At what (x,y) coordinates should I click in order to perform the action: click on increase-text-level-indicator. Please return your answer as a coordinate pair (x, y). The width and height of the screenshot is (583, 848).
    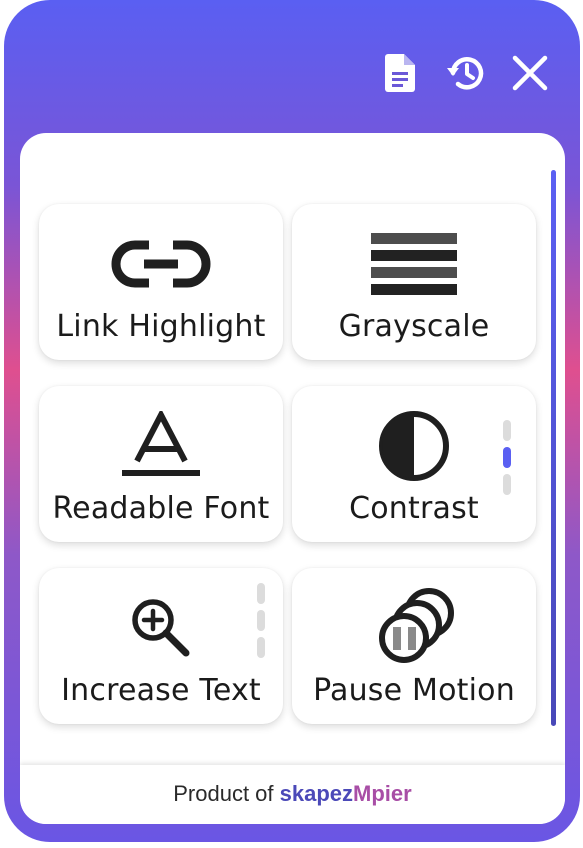
    Looking at the image, I should click on (261, 623).